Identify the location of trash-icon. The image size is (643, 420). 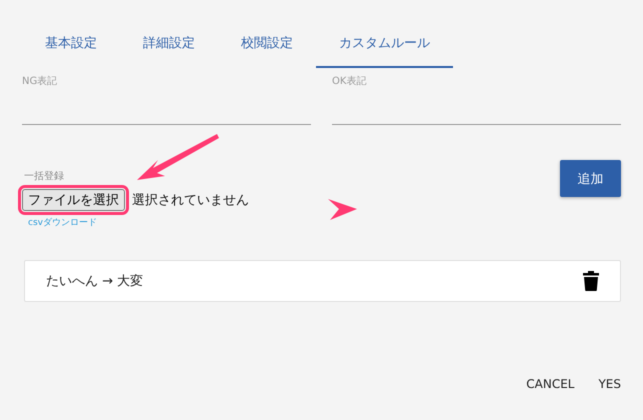
(591, 281).